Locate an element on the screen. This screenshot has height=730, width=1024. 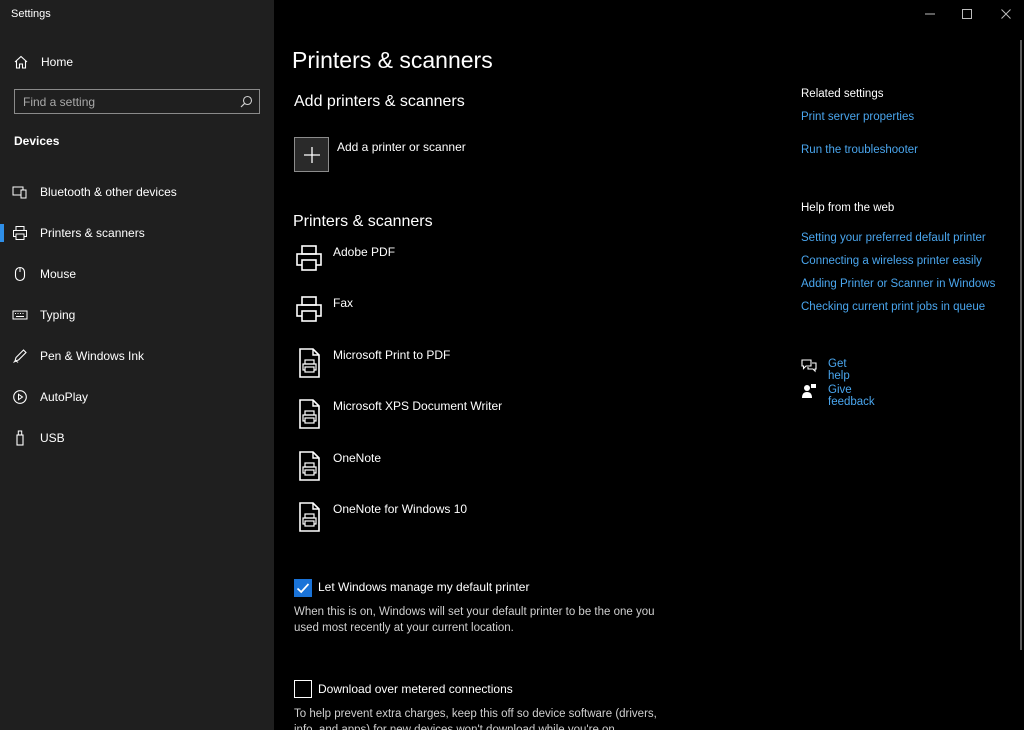
search-input is located at coordinates (124, 101).